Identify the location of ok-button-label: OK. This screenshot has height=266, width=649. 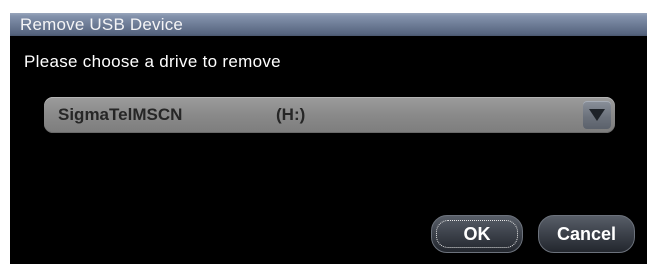
(477, 234).